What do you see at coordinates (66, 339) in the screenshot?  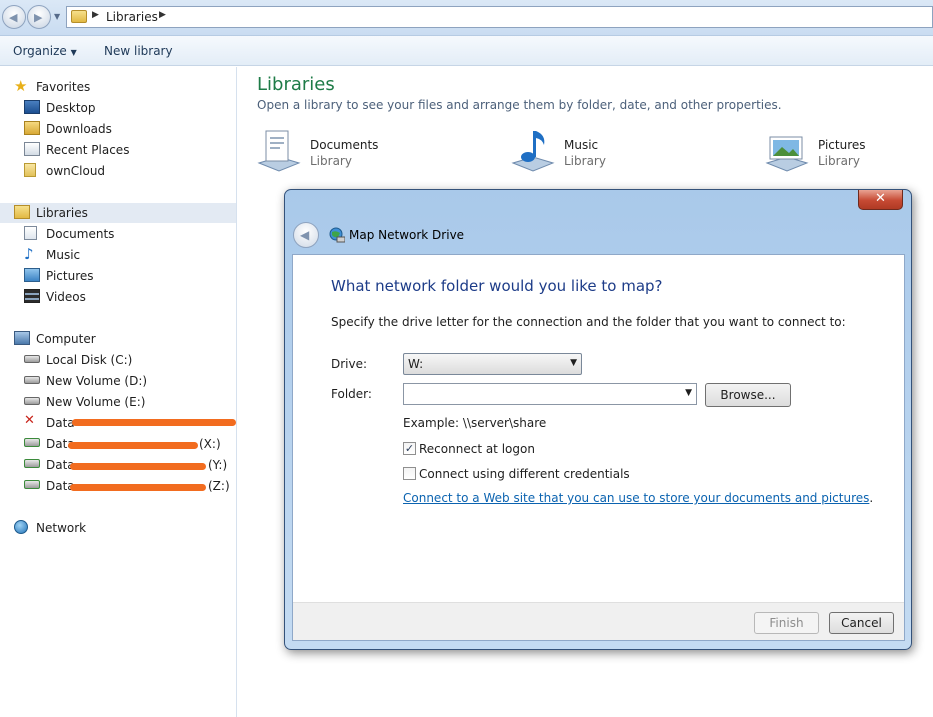 I see `nav-computer-label: Computer` at bounding box center [66, 339].